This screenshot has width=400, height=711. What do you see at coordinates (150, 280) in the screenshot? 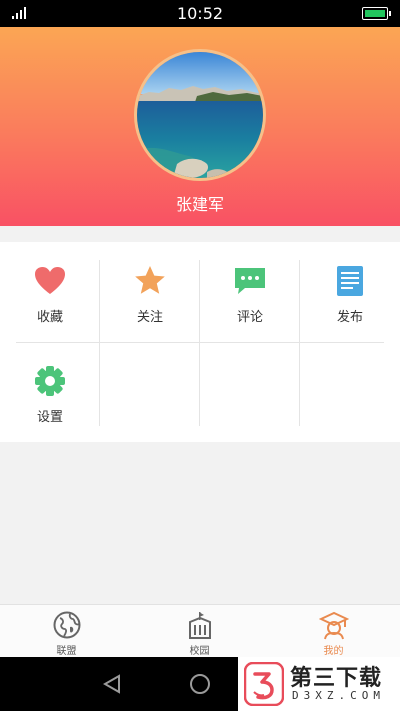
I see `star-icon` at bounding box center [150, 280].